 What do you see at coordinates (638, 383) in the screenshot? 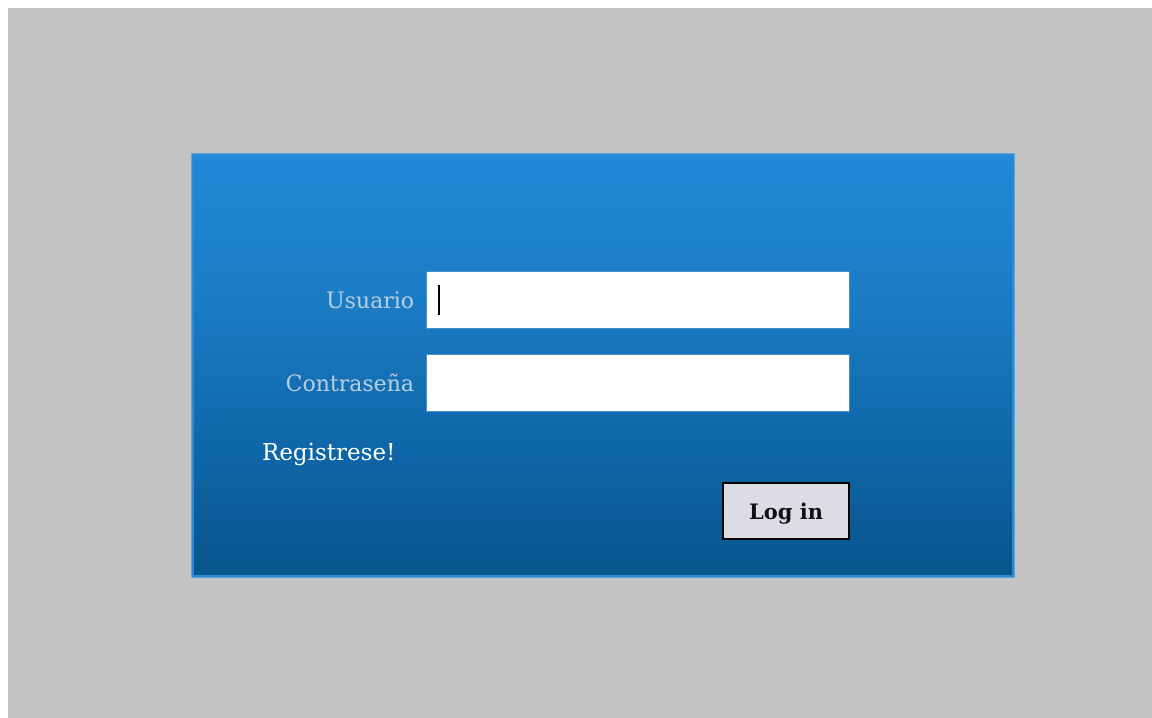
I see `password-input` at bounding box center [638, 383].